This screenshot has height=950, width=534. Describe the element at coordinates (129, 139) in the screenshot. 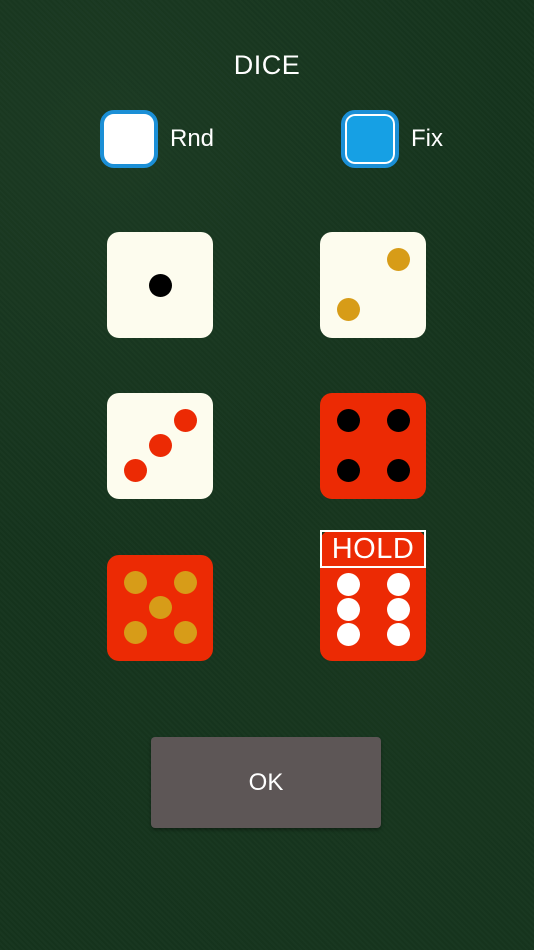

I see `rnd-checkbox` at that location.